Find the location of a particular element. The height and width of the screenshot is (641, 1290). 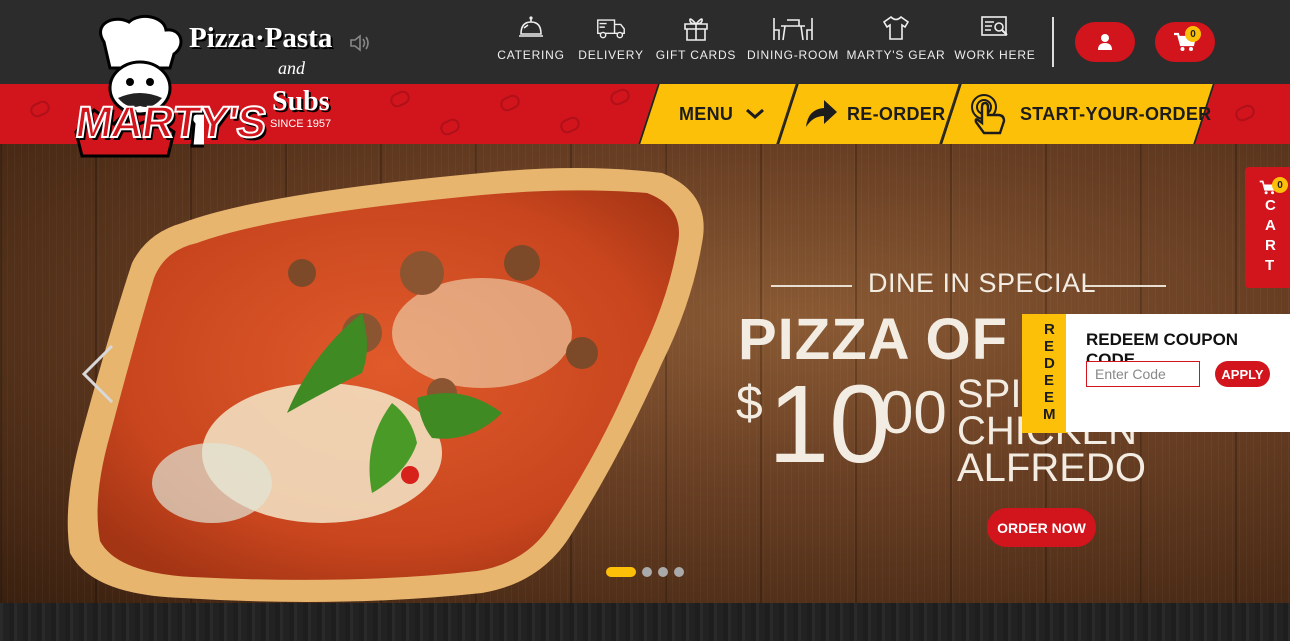

account-button is located at coordinates (1105, 42).